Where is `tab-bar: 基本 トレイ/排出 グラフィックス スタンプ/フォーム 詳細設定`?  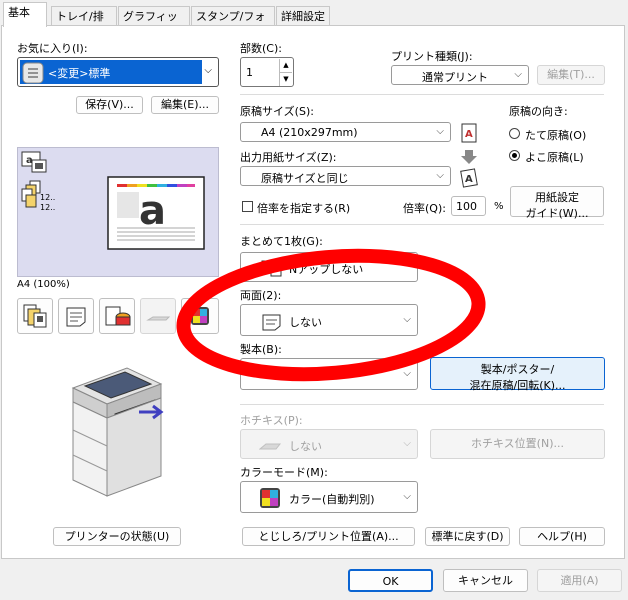
tab-bar: 基本 トレイ/排出 グラフィックス スタンプ/フォーム 詳細設定 is located at coordinates (314, 21).